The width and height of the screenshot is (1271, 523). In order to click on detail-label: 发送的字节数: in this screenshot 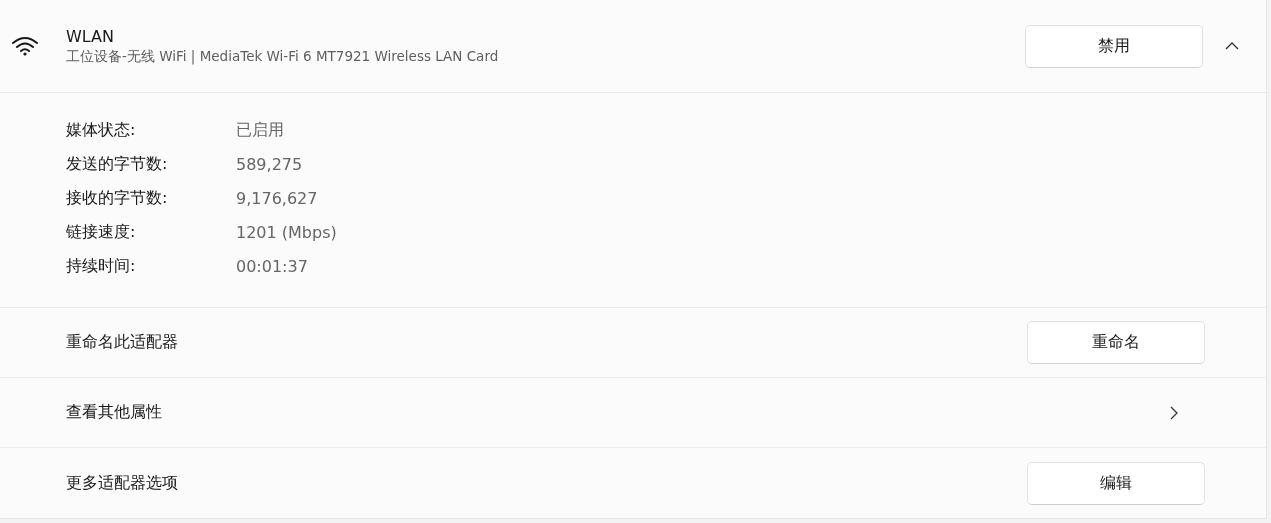, I will do `click(117, 164)`.